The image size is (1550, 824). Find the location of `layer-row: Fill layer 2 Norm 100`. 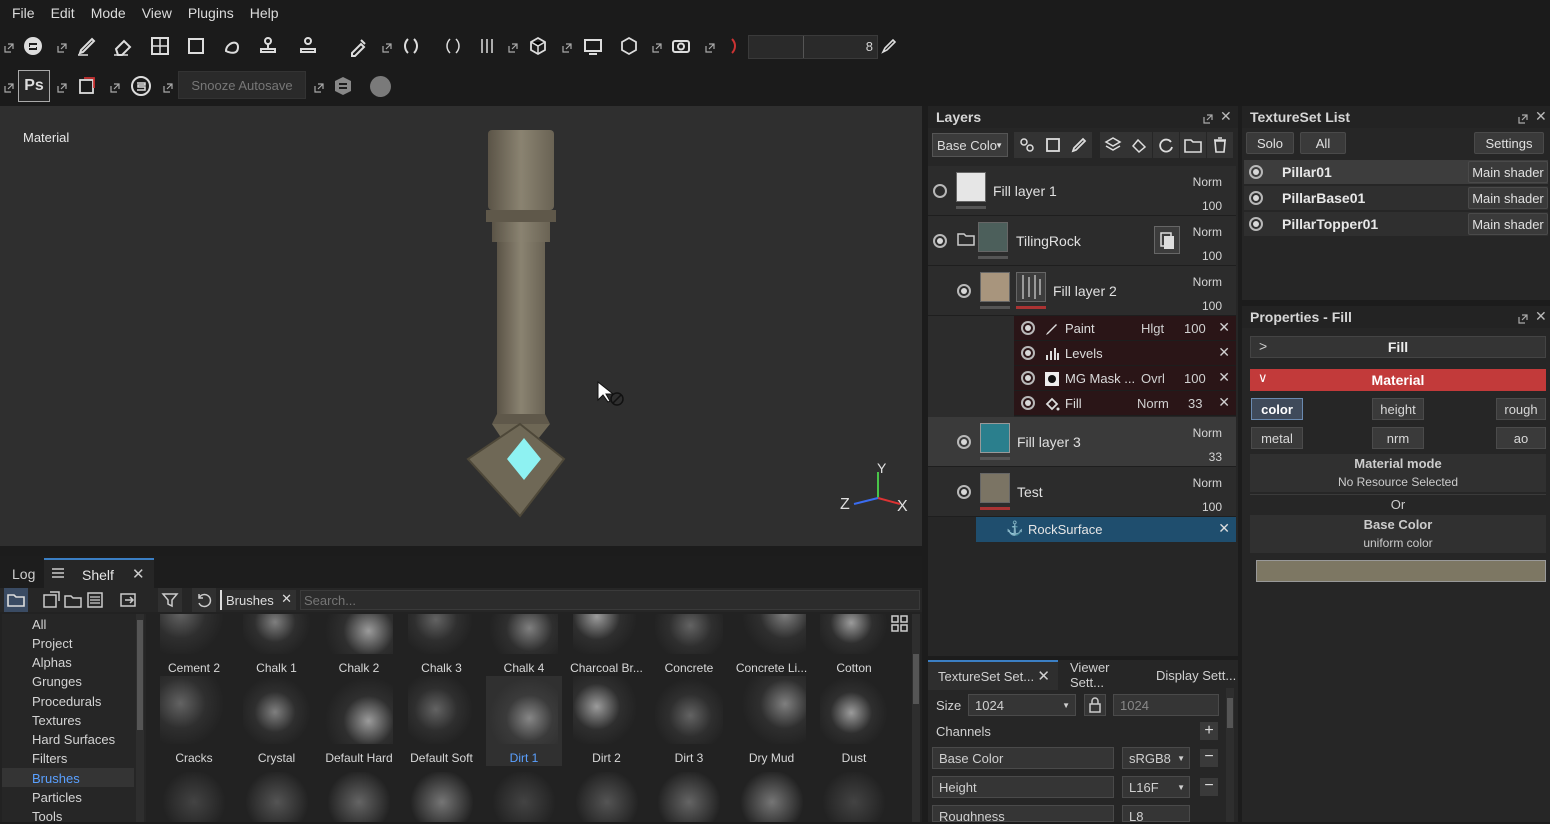

layer-row: Fill layer 2 Norm 100 is located at coordinates (1082, 291).